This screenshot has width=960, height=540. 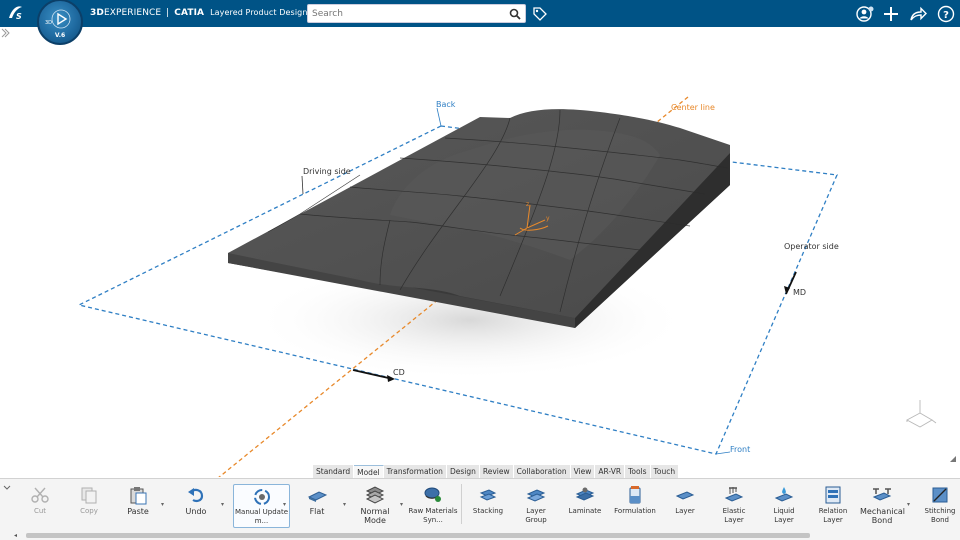 I want to click on help-icon: ?, so click(x=946, y=14).